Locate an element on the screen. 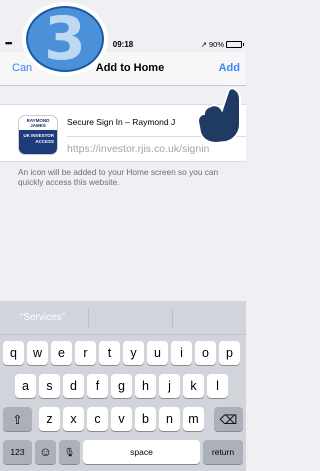 The image size is (320, 471). add-button: Add is located at coordinates (229, 68).